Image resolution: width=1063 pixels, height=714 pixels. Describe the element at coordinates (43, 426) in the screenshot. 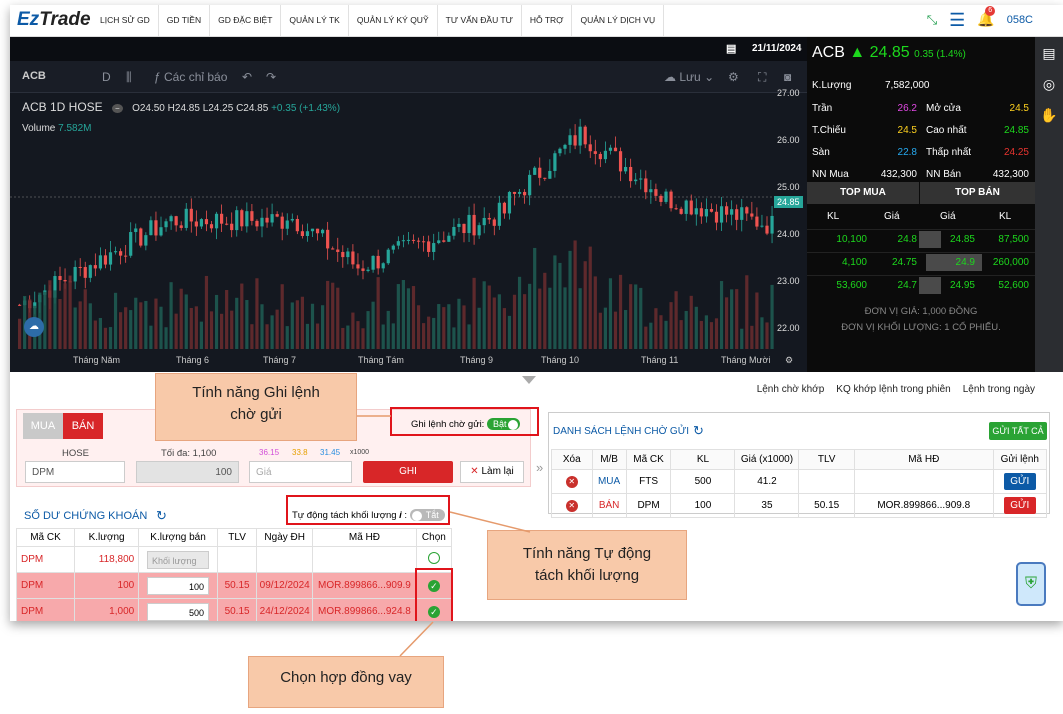

I see `buy-tab: MUA` at that location.